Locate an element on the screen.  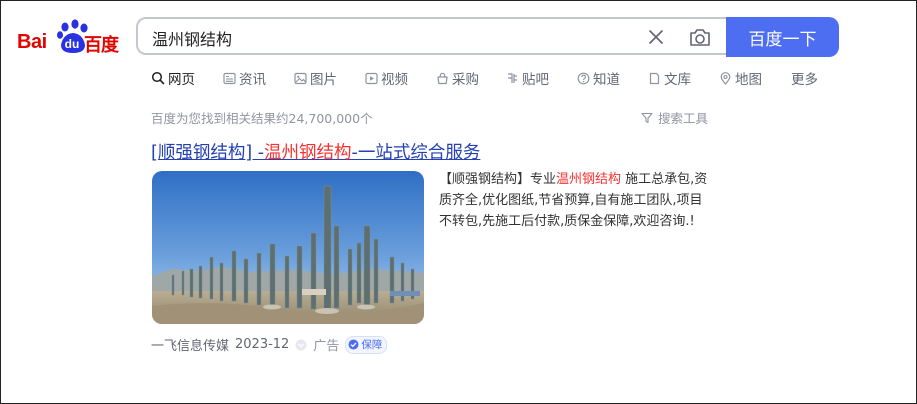
tab-label: 采购 is located at coordinates (465, 80).